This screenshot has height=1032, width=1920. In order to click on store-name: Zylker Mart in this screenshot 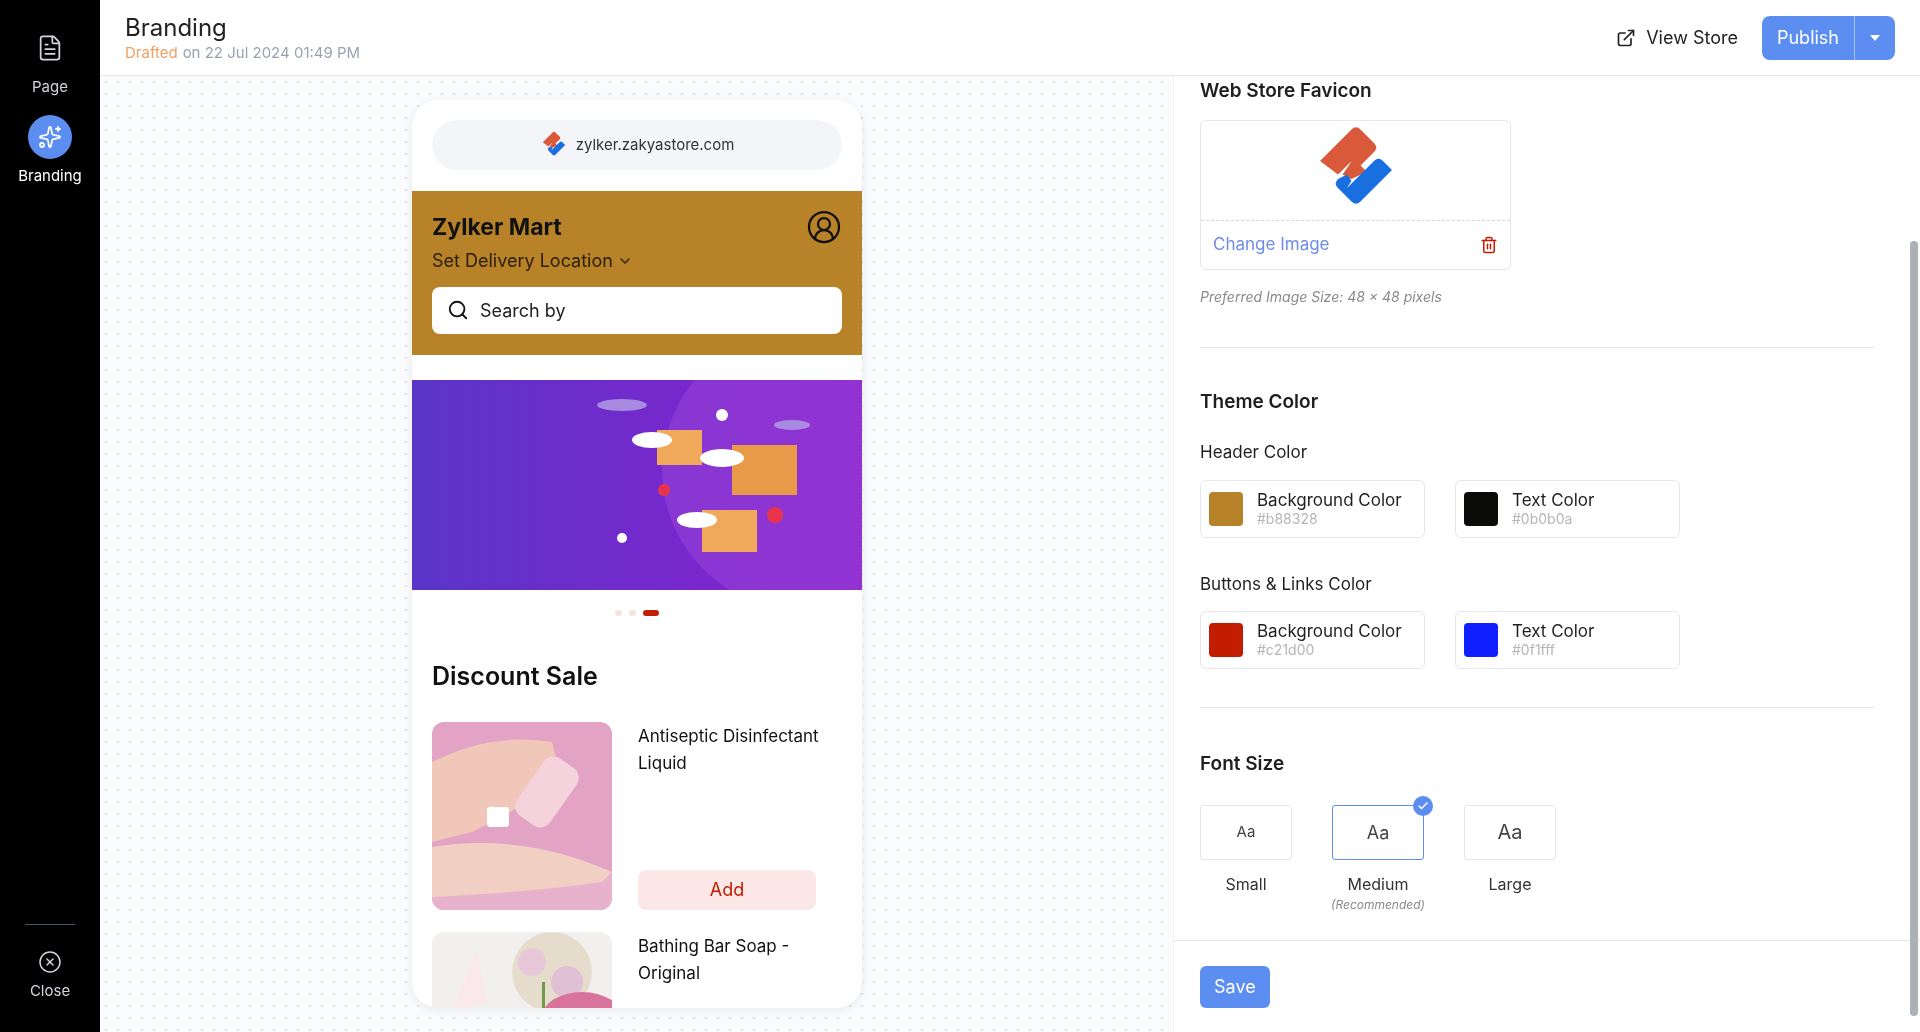, I will do `click(497, 227)`.